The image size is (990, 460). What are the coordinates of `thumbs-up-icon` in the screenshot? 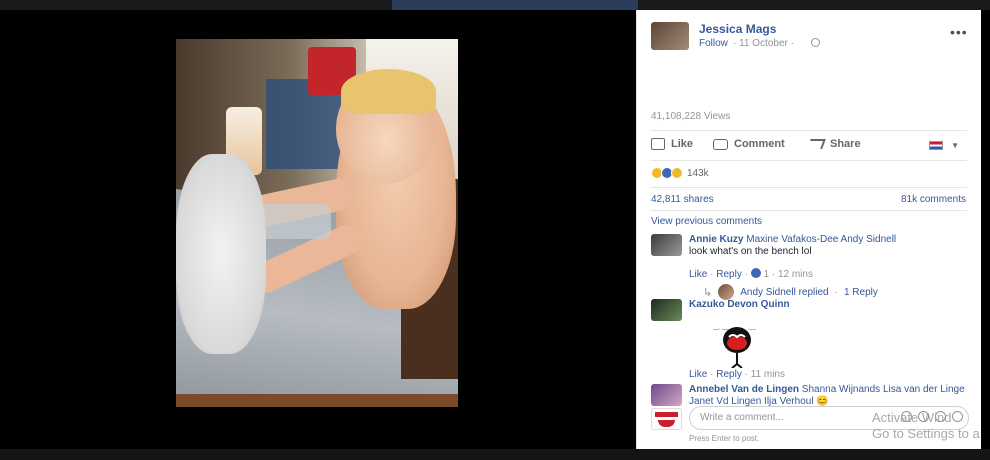 It's located at (658, 144).